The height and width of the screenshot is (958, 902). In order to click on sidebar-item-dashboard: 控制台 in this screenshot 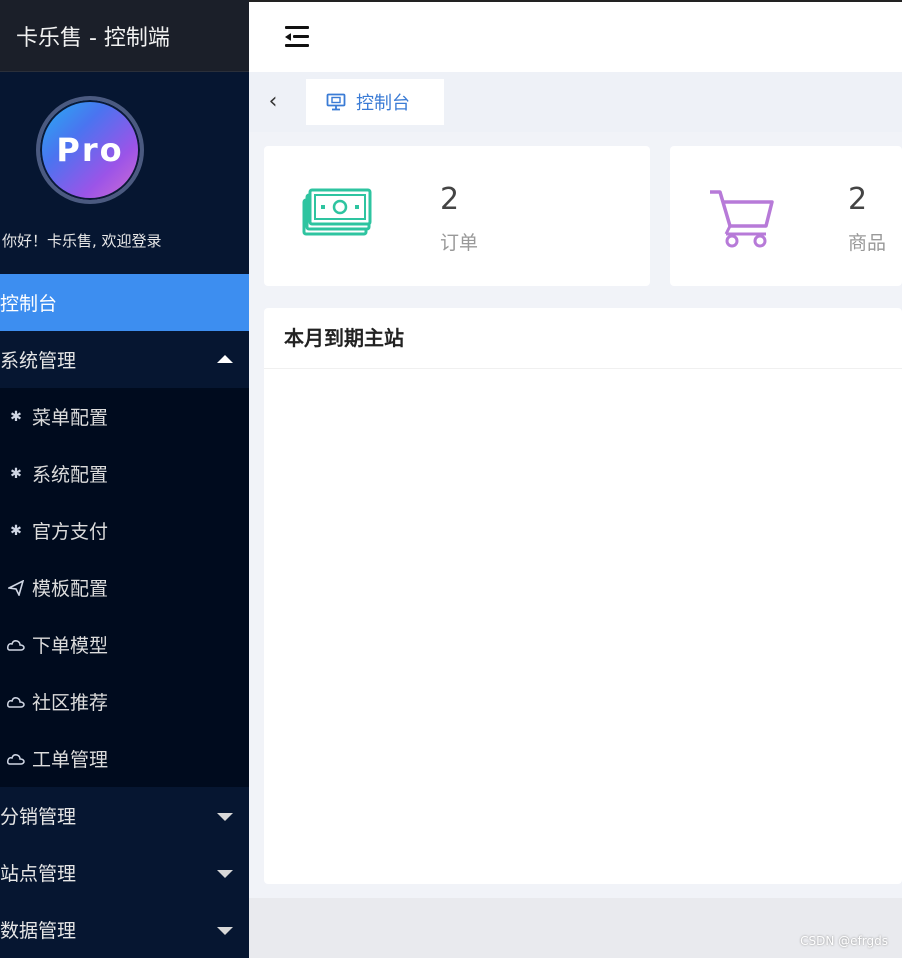, I will do `click(124, 302)`.